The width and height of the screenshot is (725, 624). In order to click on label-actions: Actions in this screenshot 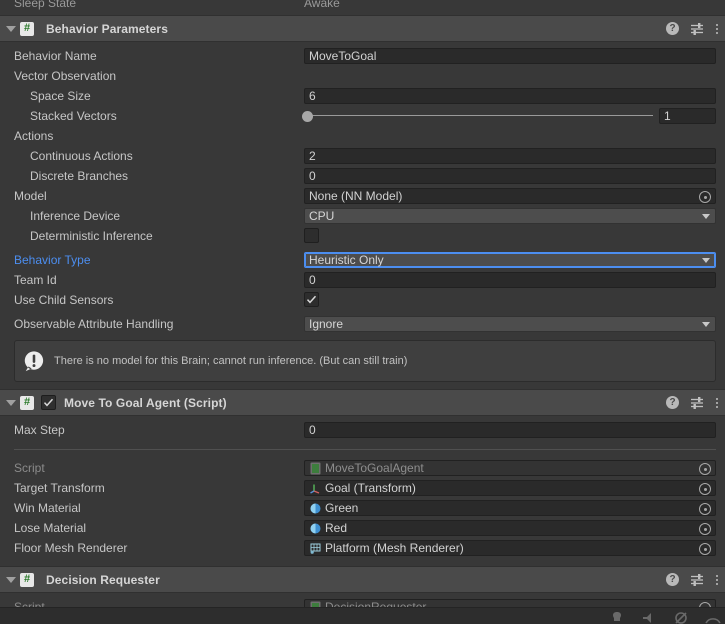, I will do `click(34, 136)`.